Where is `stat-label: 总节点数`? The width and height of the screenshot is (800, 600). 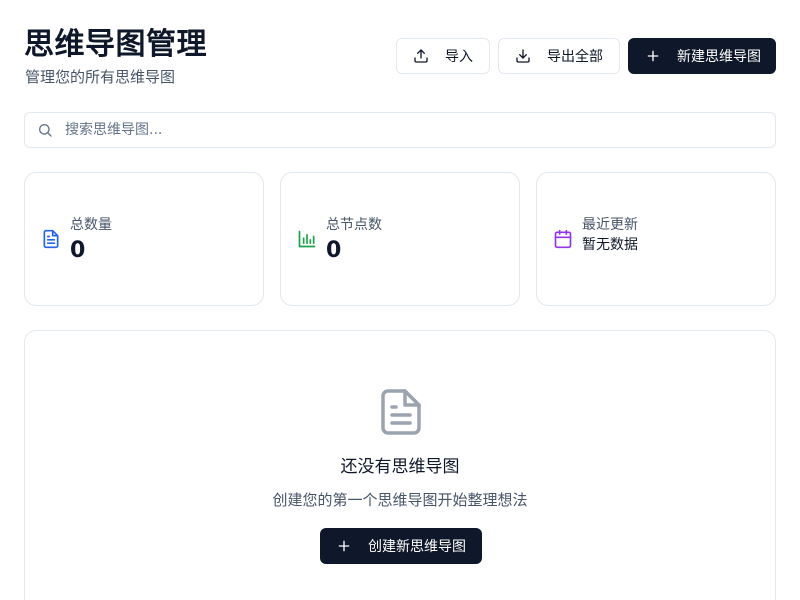 stat-label: 总节点数 is located at coordinates (354, 225).